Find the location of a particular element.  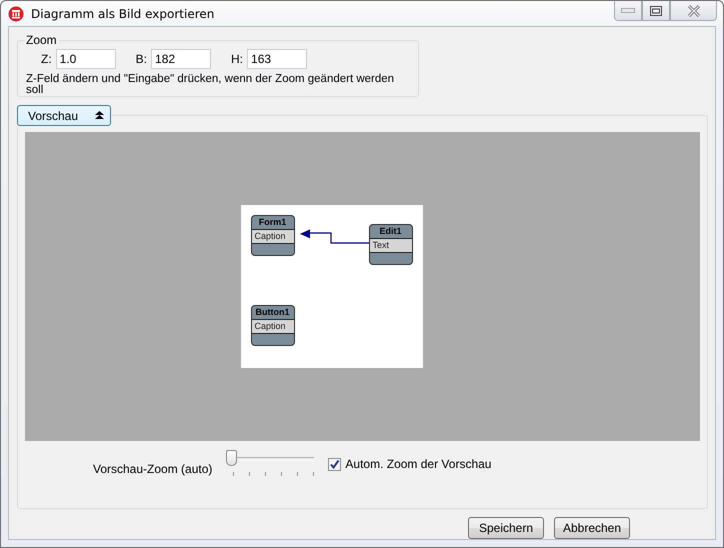

field-label: H: is located at coordinates (237, 59).